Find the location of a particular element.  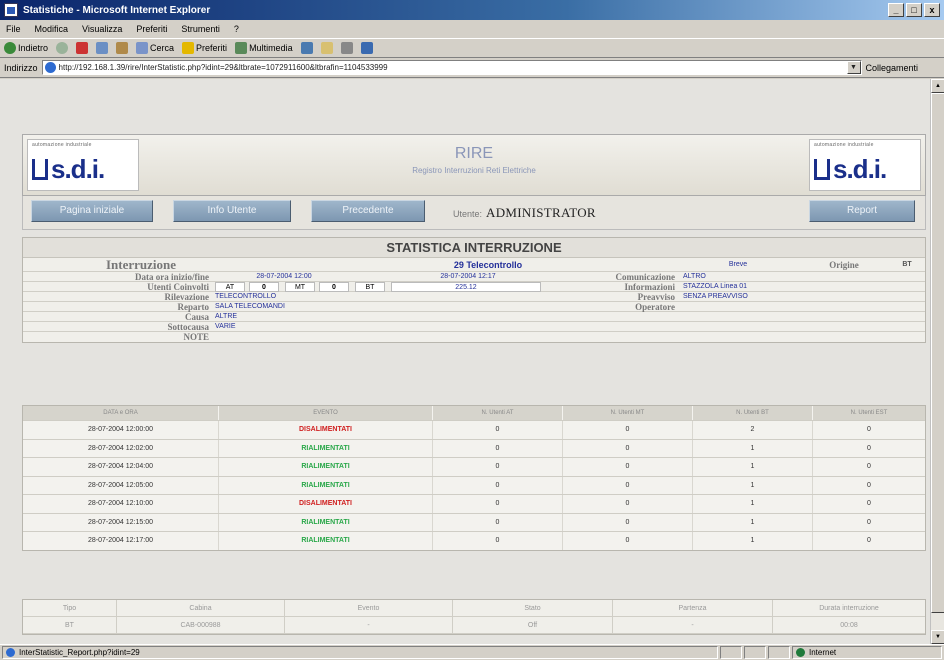

stop-button is located at coordinates (82, 48).